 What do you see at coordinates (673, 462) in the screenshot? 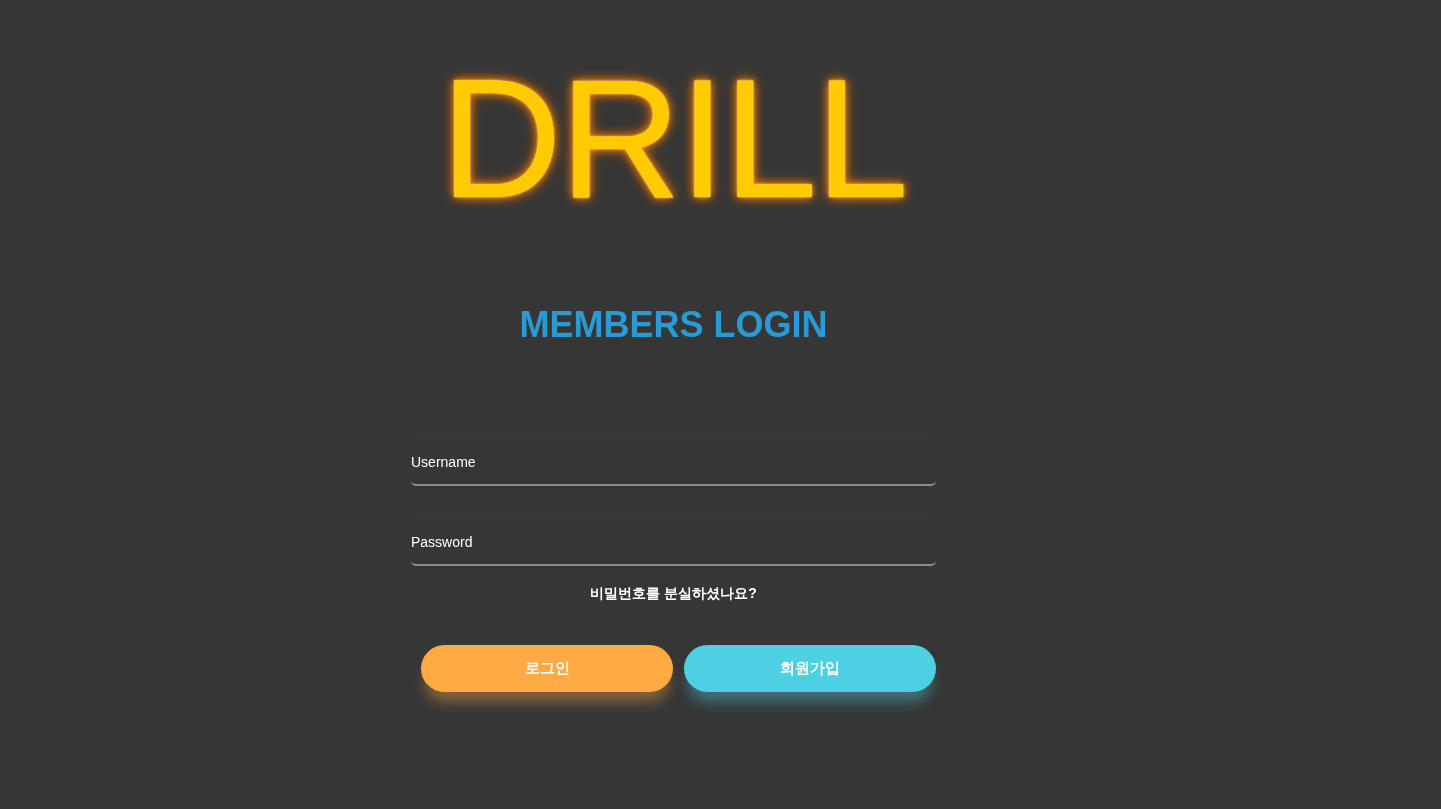
I see `username-field: Username` at bounding box center [673, 462].